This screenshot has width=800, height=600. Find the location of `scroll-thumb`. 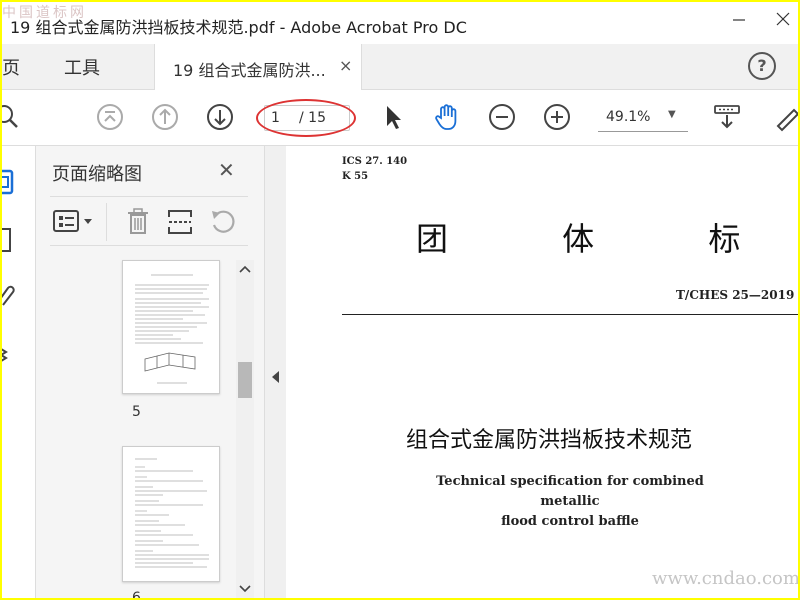

scroll-thumb is located at coordinates (245, 380).